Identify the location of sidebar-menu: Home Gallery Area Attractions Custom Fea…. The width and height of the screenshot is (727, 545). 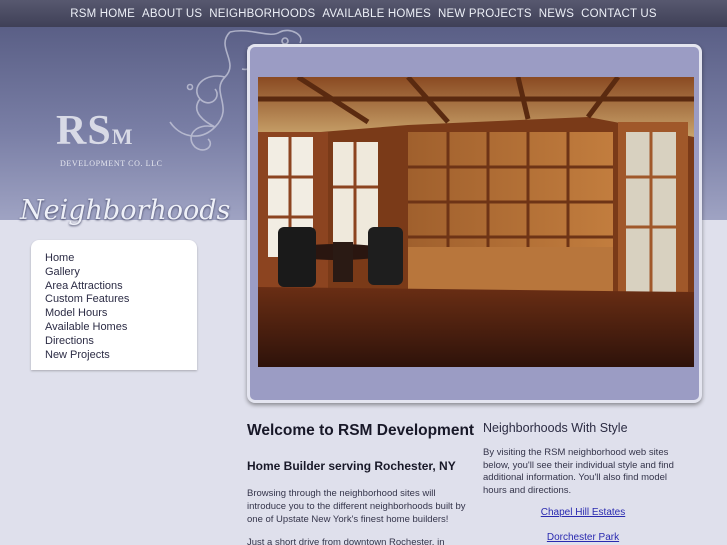
(114, 305).